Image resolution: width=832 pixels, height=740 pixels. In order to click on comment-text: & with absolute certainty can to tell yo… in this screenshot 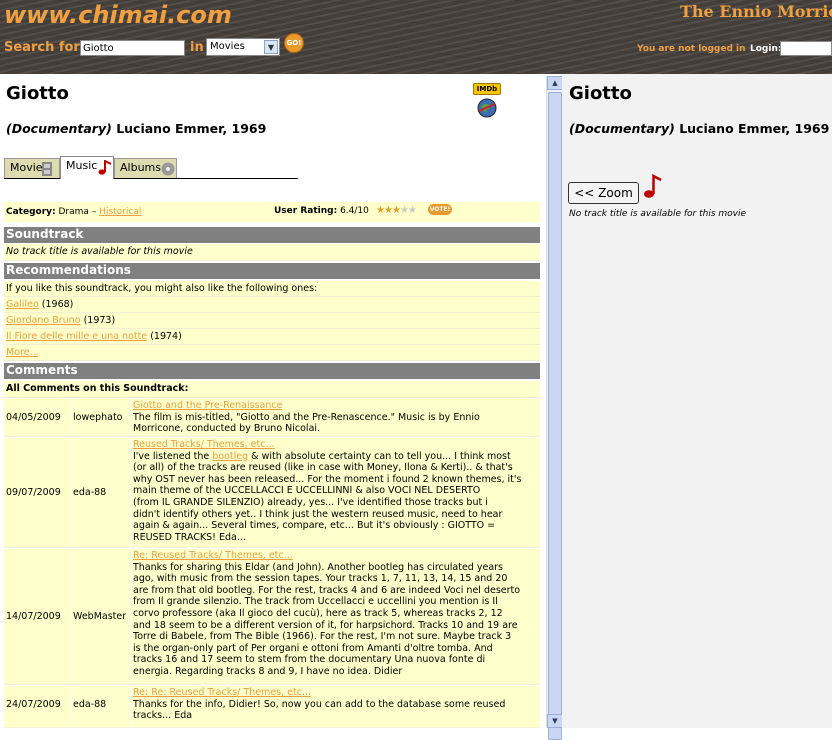, I will do `click(379, 456)`.